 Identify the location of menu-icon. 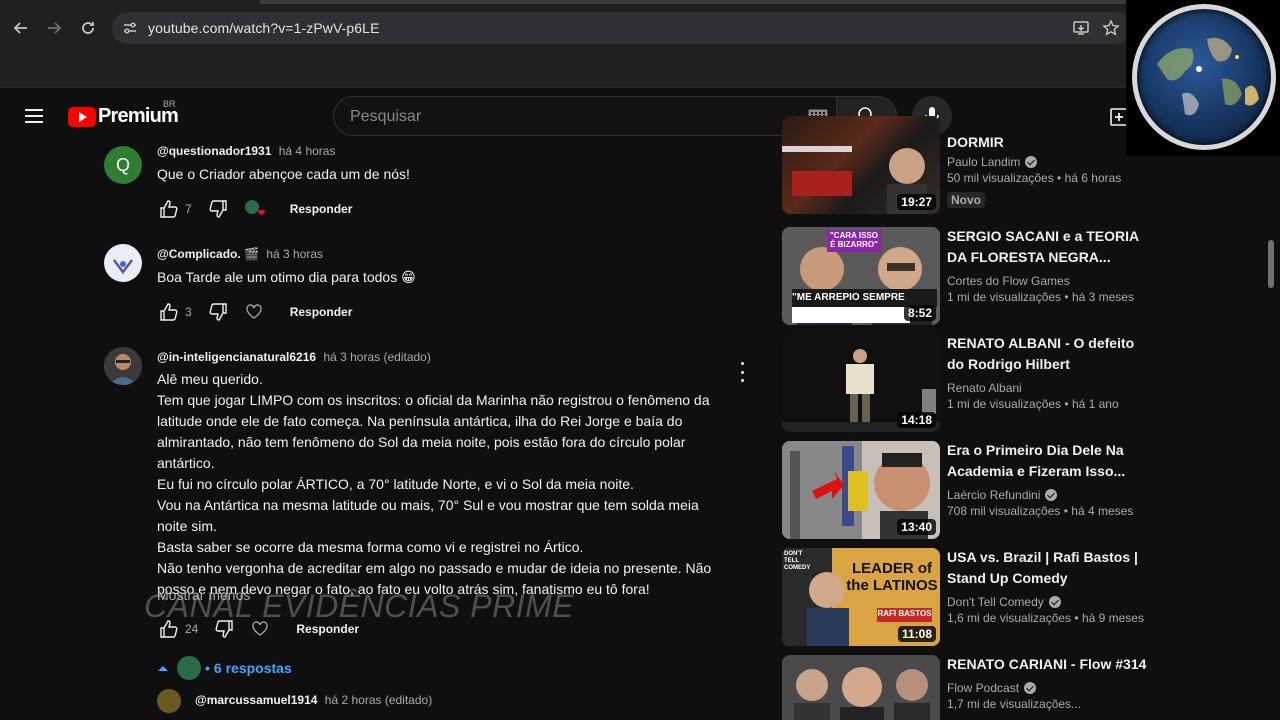
(34, 117).